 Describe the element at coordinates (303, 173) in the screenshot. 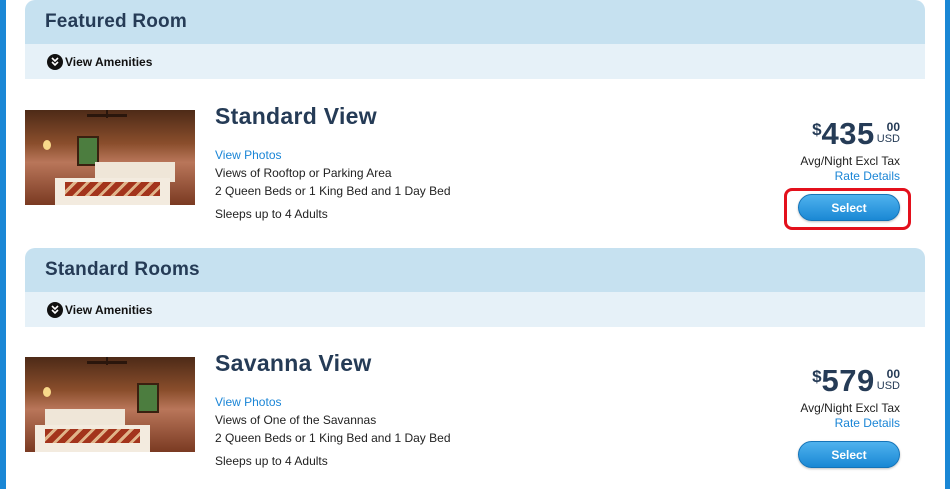

I see `room-view-description: Views of Rooftop or Parking Area` at that location.